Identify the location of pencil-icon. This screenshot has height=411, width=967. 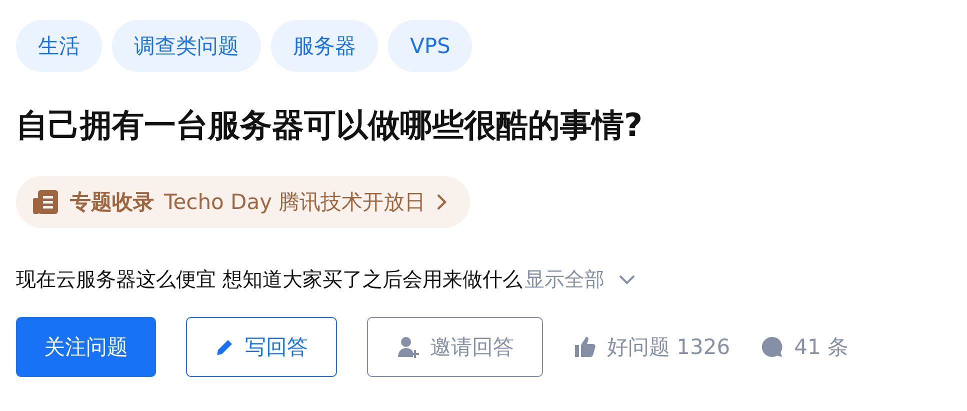
(225, 347).